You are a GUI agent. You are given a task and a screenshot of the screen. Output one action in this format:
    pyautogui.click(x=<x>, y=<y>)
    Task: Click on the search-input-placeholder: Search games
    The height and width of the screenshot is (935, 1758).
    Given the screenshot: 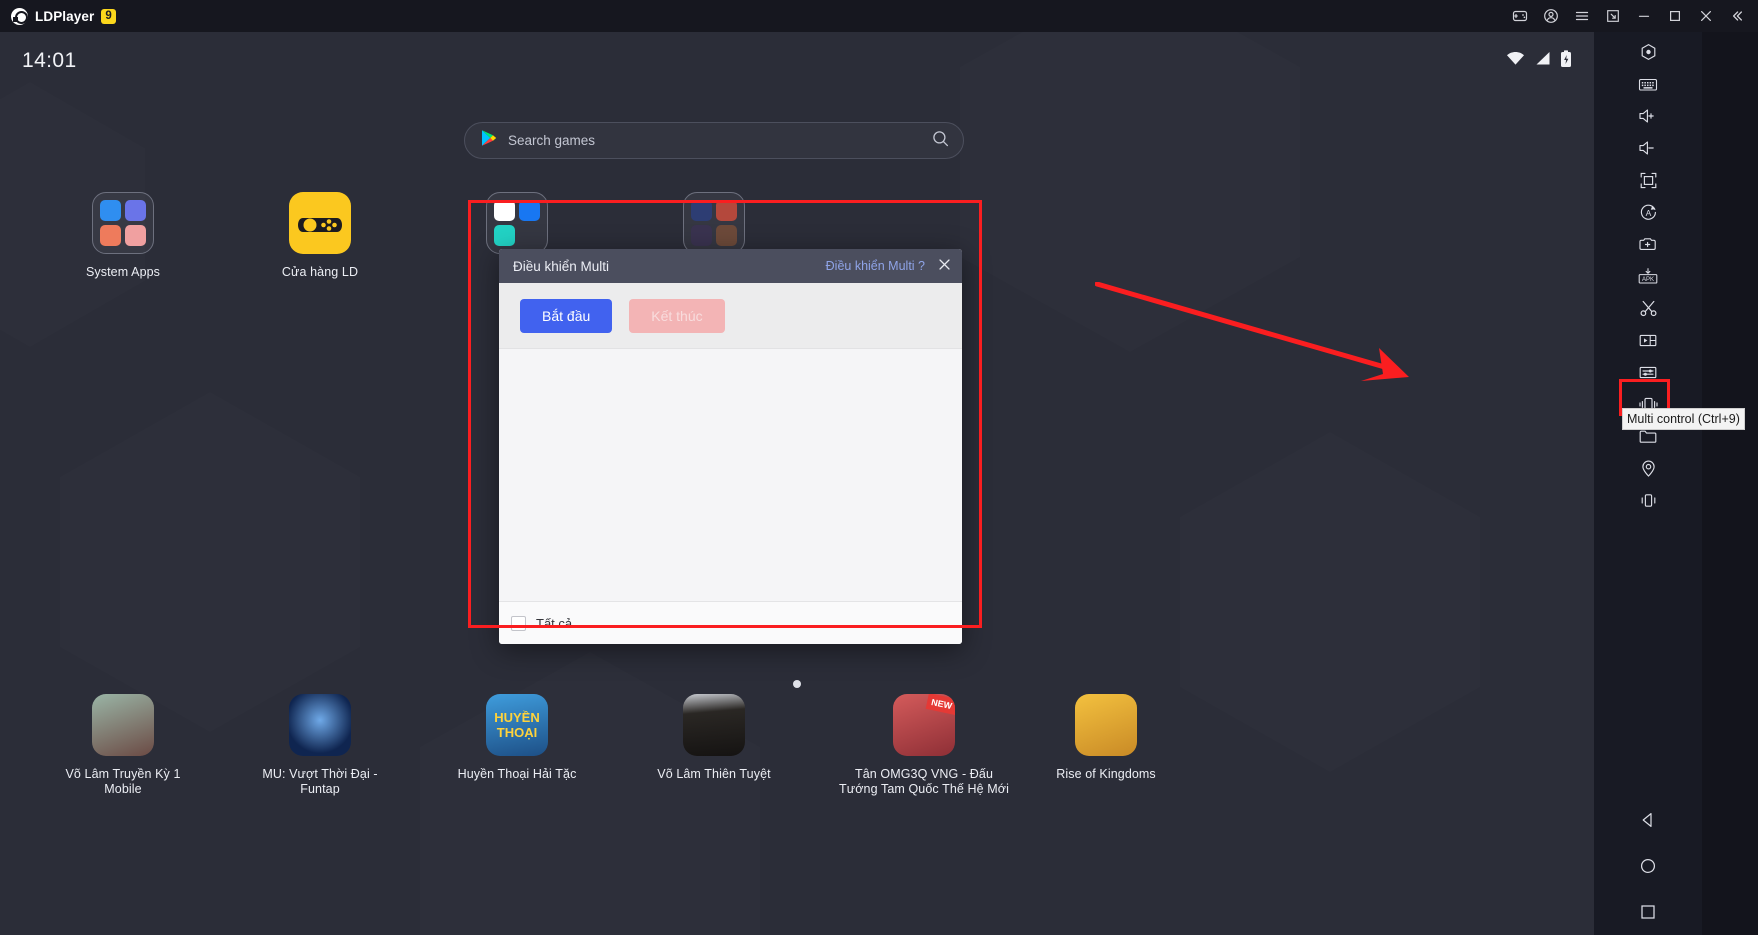 What is the action you would take?
    pyautogui.click(x=551, y=140)
    